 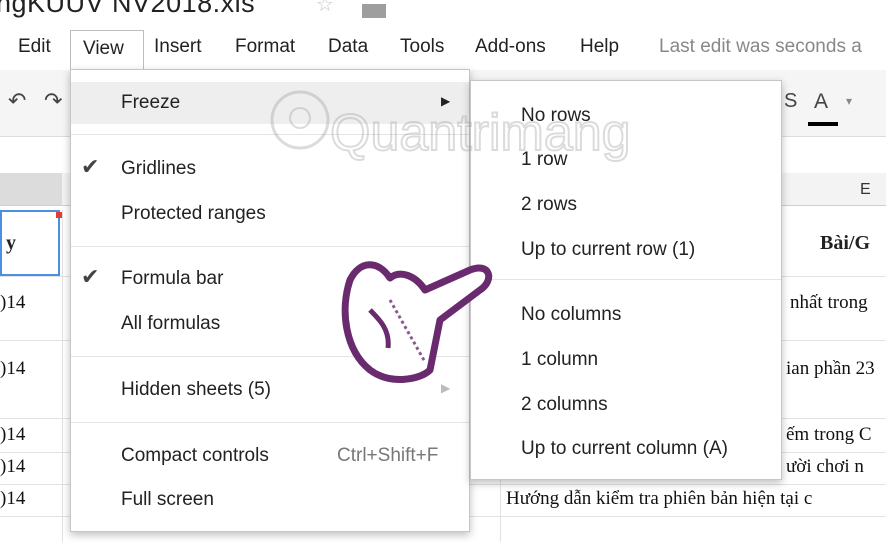 I want to click on freeze-1-row: 1 row, so click(x=544, y=160).